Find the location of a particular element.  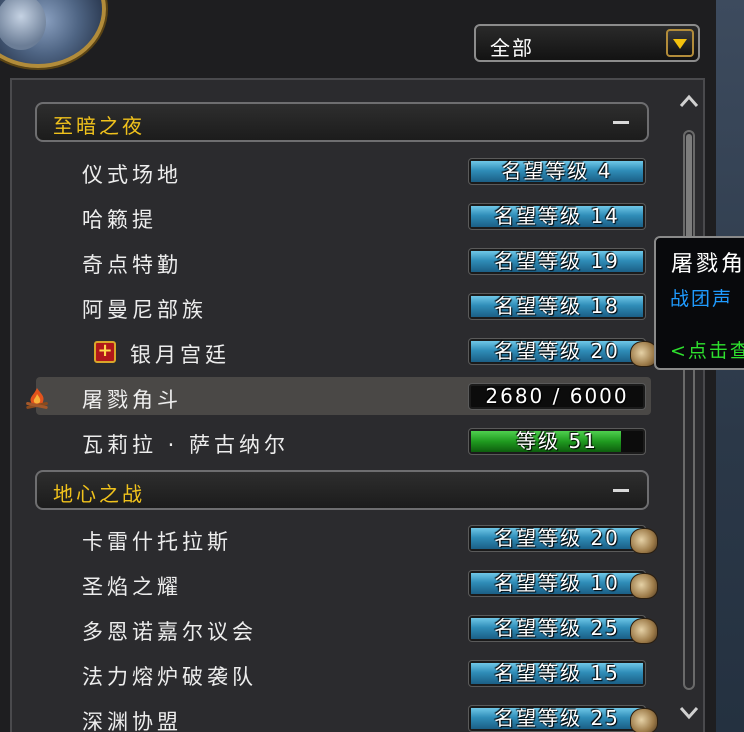

reputation-bar-text: 名望等级 19 is located at coordinates (557, 261).